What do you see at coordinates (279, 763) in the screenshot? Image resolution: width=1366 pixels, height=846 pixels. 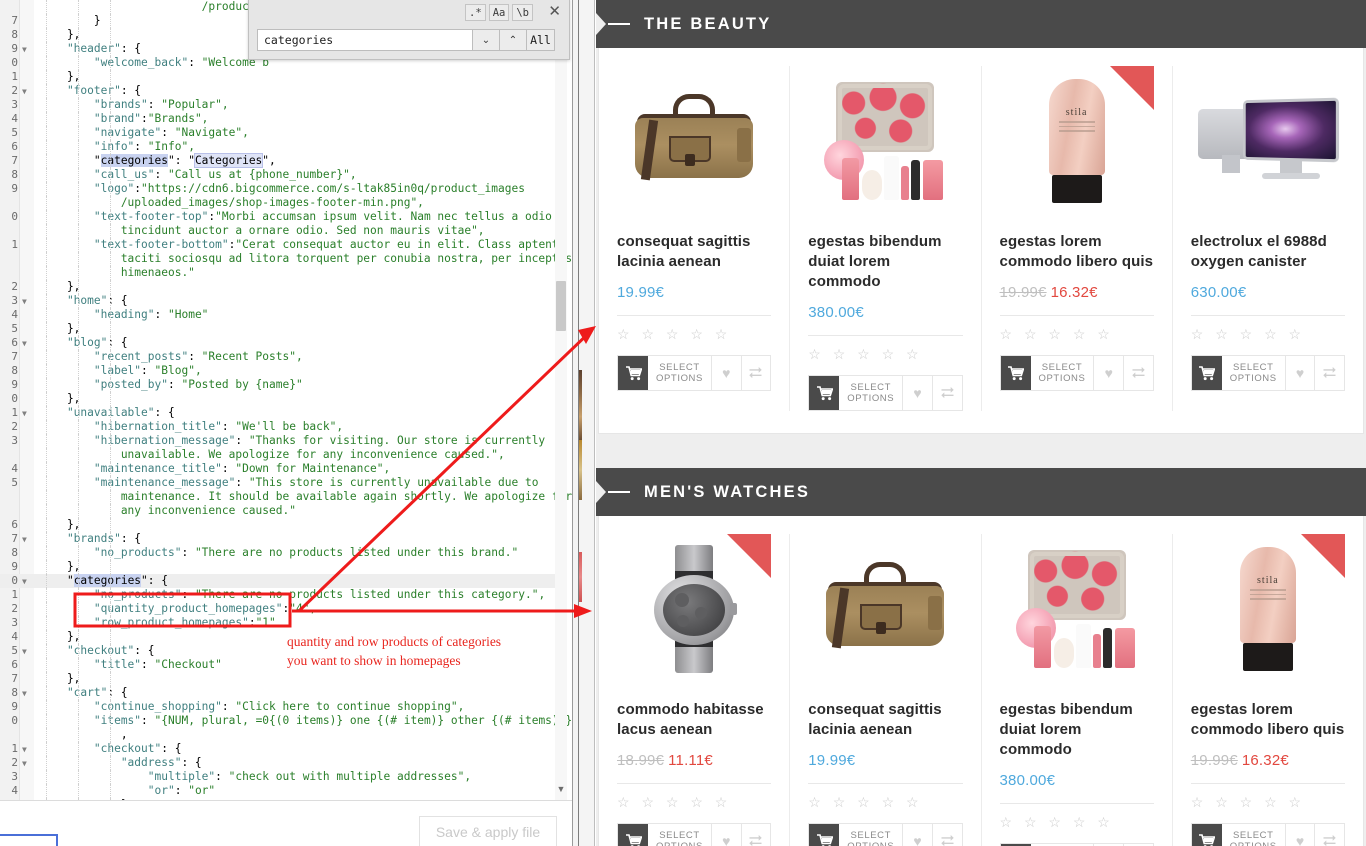 I see `code-line: 2 ▼ "address": {` at bounding box center [279, 763].